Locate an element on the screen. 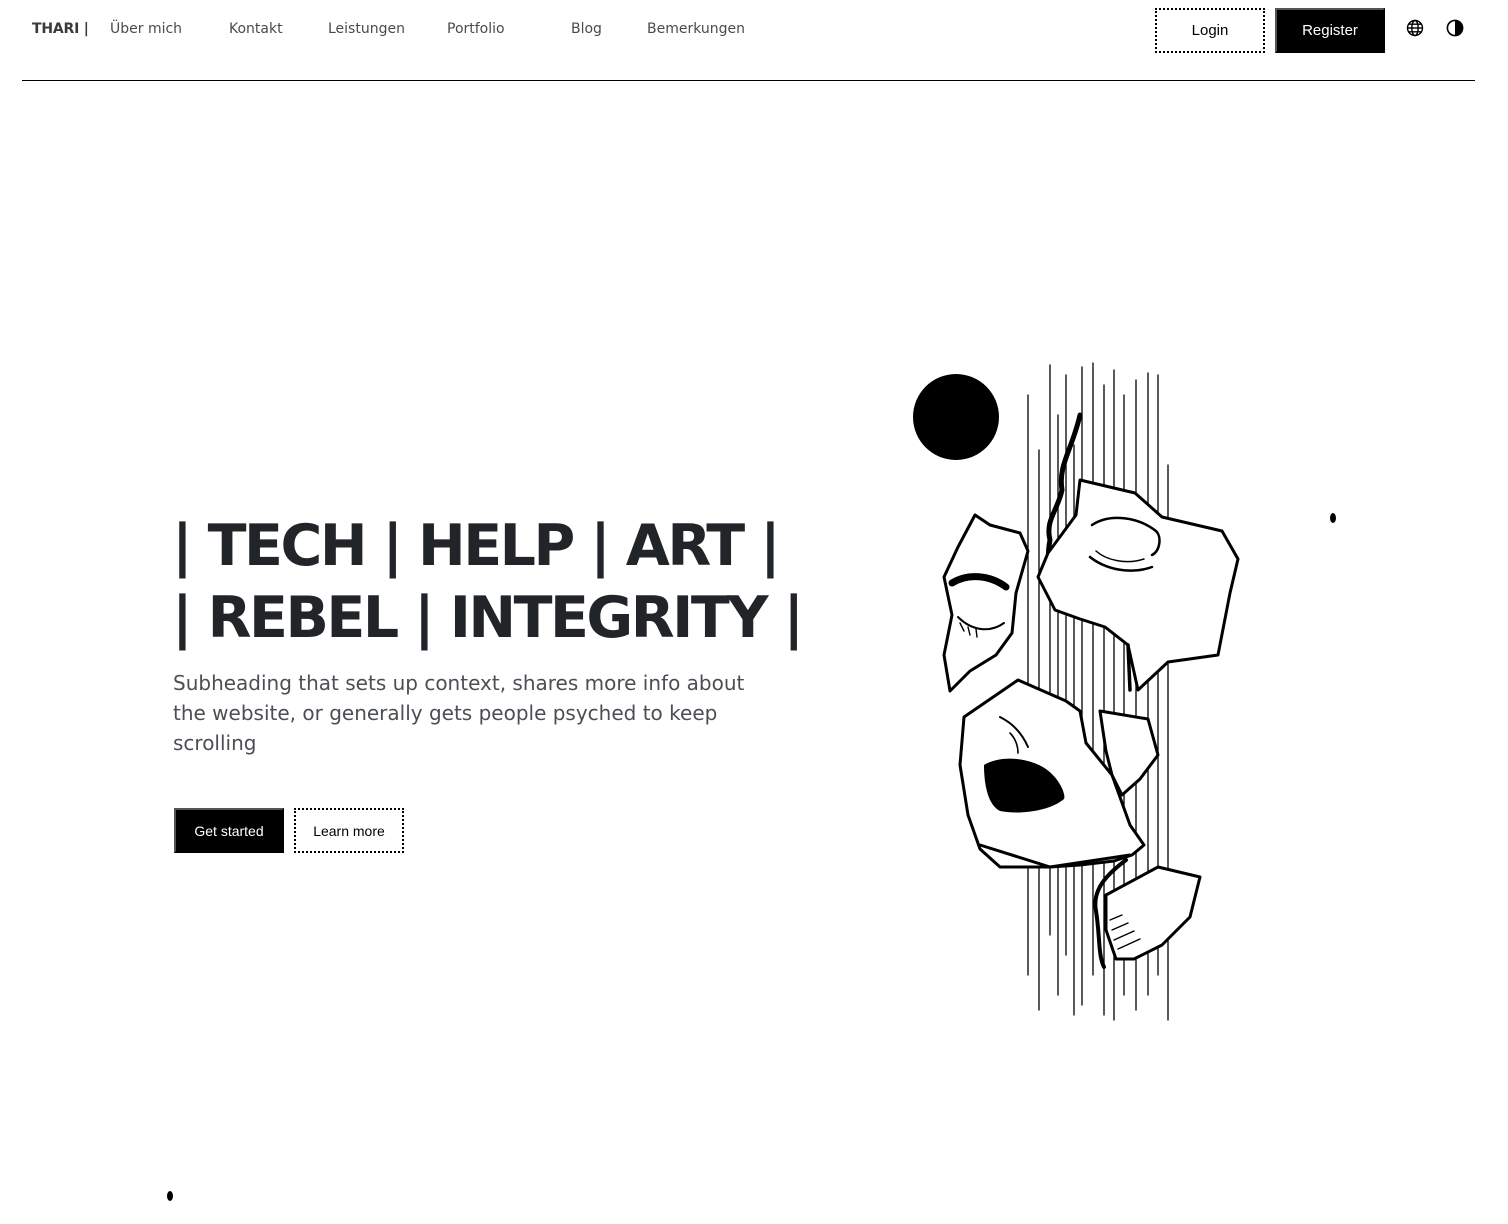 The height and width of the screenshot is (1224, 1508). nav-link-blog: Blog is located at coordinates (586, 29).